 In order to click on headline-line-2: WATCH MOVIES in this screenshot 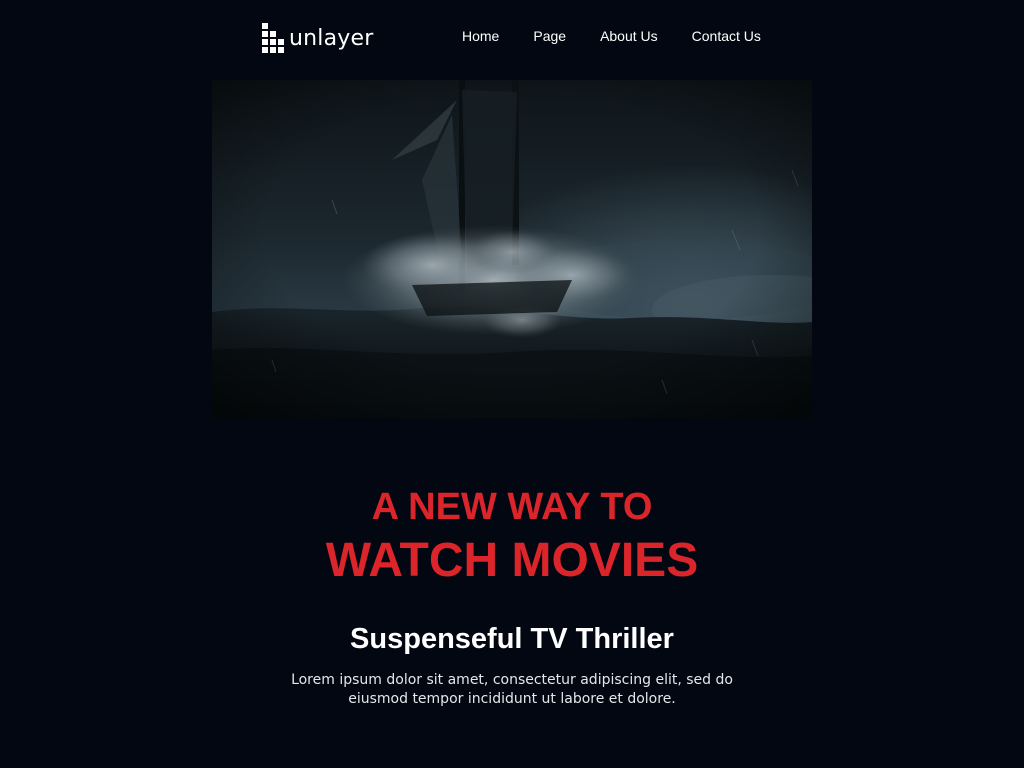, I will do `click(512, 560)`.